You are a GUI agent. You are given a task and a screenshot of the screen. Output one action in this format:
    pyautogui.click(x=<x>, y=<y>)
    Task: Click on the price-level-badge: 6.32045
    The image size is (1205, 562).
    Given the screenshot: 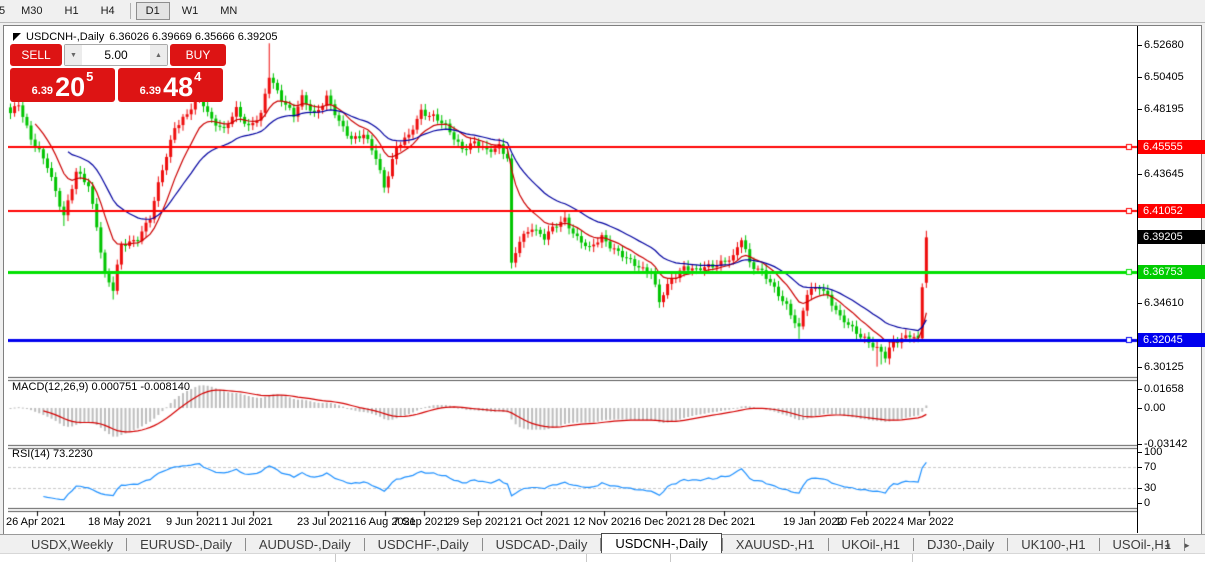 What is the action you would take?
    pyautogui.click(x=1171, y=340)
    